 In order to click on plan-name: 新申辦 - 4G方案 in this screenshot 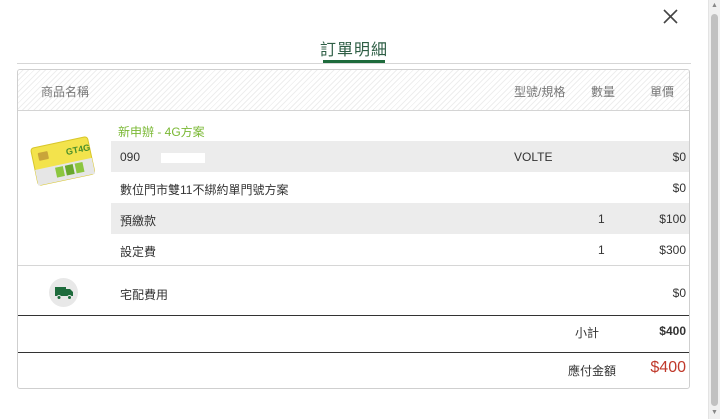, I will do `click(161, 132)`.